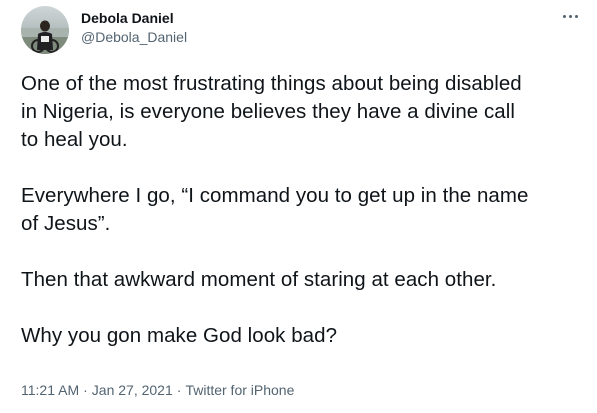 This screenshot has height=413, width=597. Describe the element at coordinates (132, 390) in the screenshot. I see `tweet-date: Jan 27, 2021` at that location.